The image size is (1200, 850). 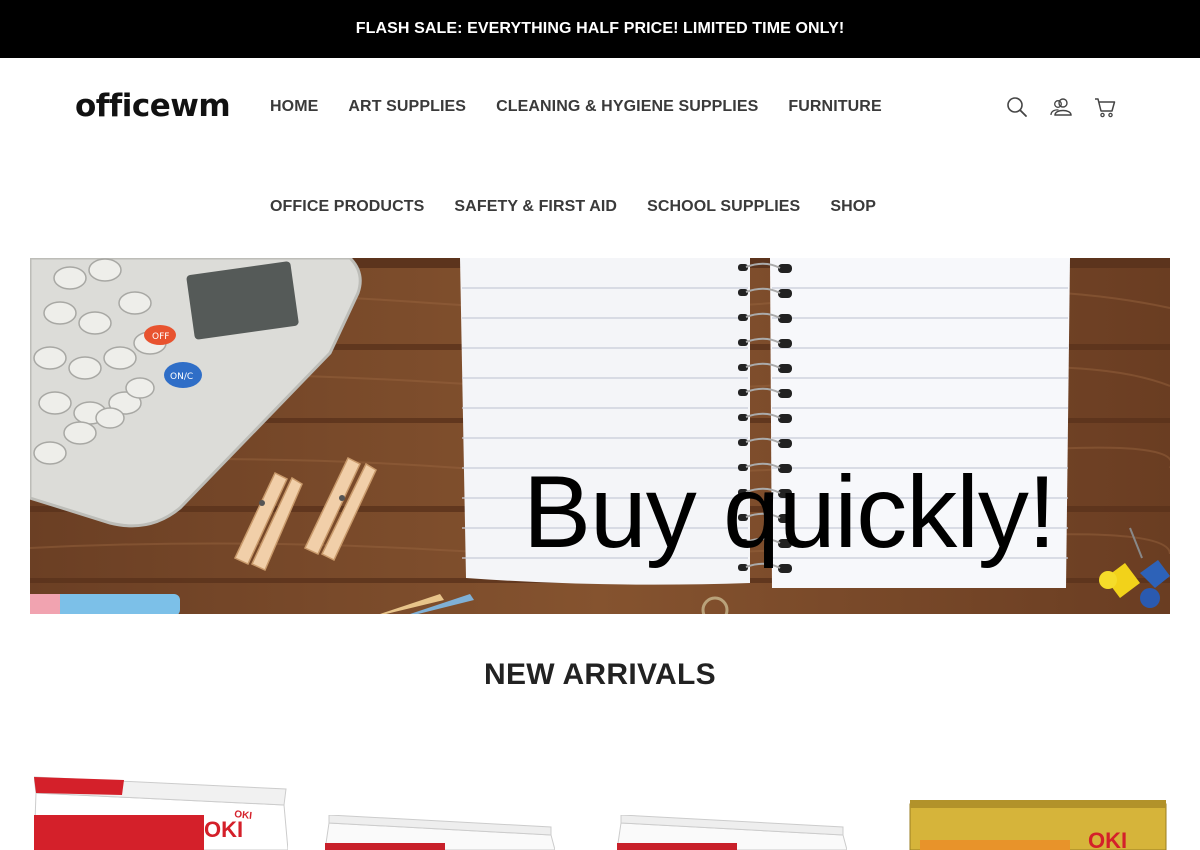 What do you see at coordinates (789, 512) in the screenshot?
I see `hero-headline: Buy quickly!` at bounding box center [789, 512].